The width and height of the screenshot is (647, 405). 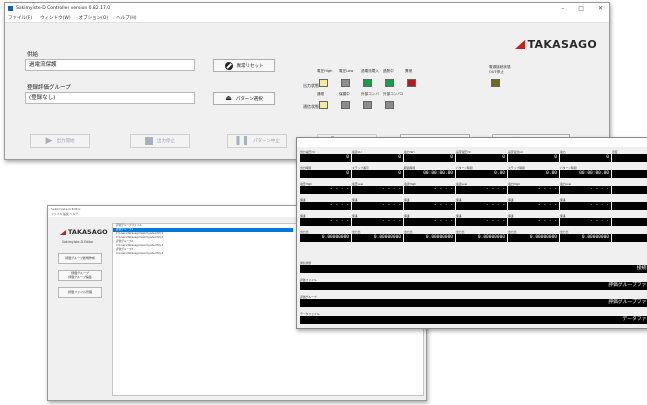 I want to click on monitor-status-row: データファイルデータファイル, so click(x=473, y=318).